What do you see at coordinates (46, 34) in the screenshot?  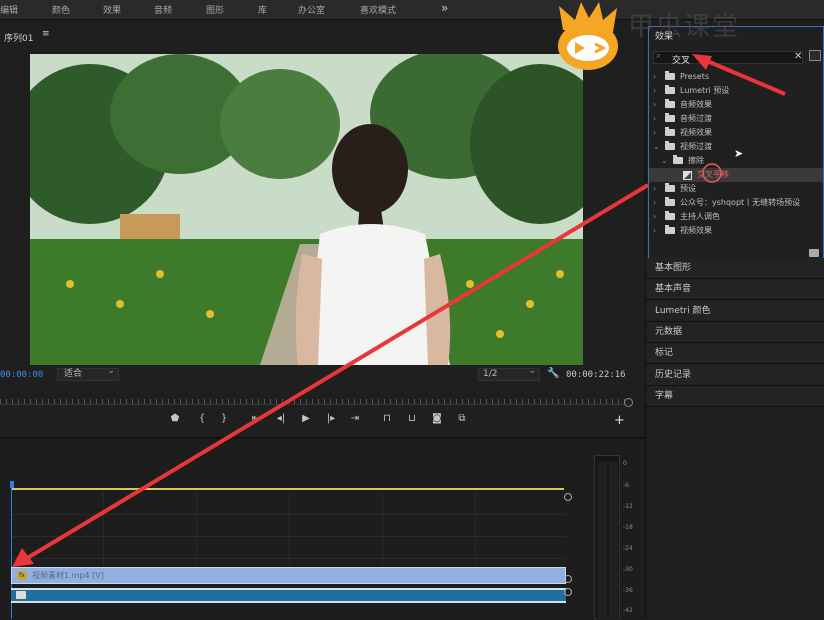 I see `panel-menu-icon: ≡` at bounding box center [46, 34].